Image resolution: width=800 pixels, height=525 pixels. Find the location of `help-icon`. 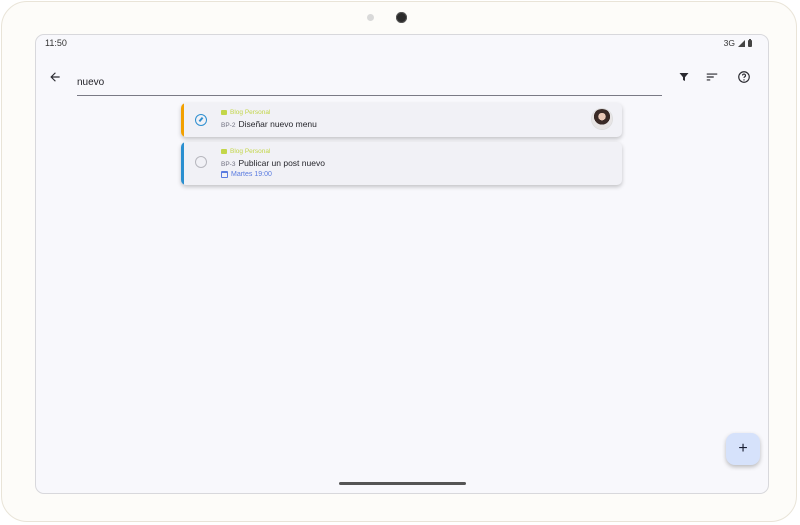

help-icon is located at coordinates (744, 77).